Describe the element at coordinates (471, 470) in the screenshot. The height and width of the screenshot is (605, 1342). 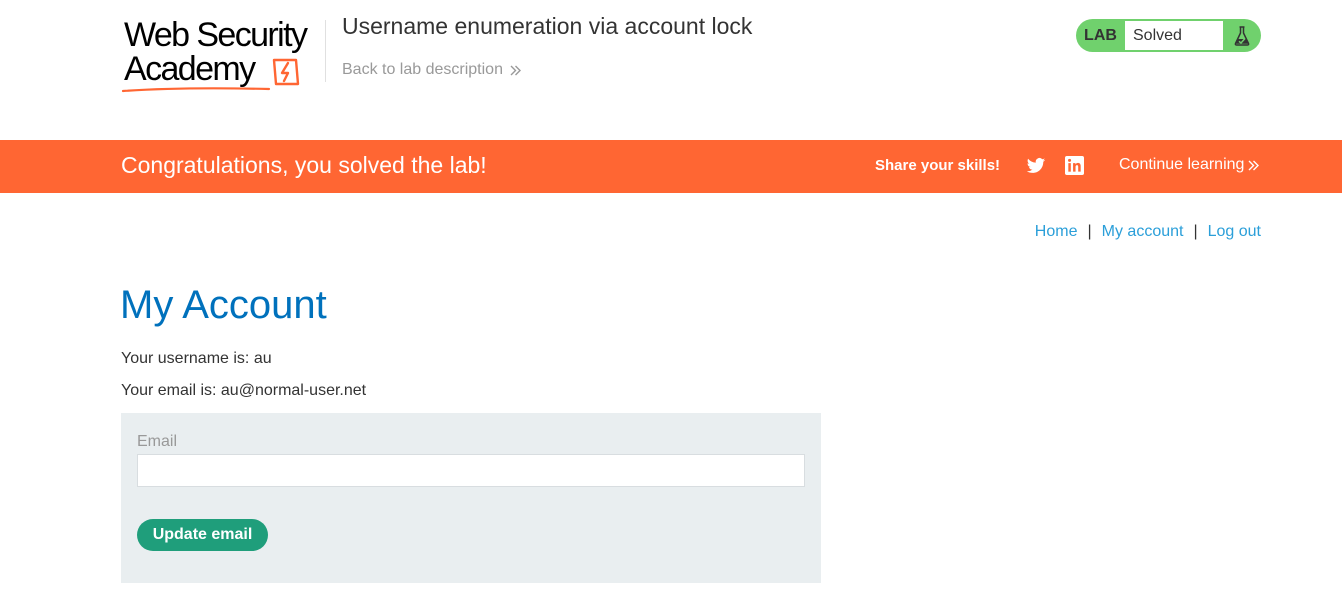
I see `email-field` at that location.